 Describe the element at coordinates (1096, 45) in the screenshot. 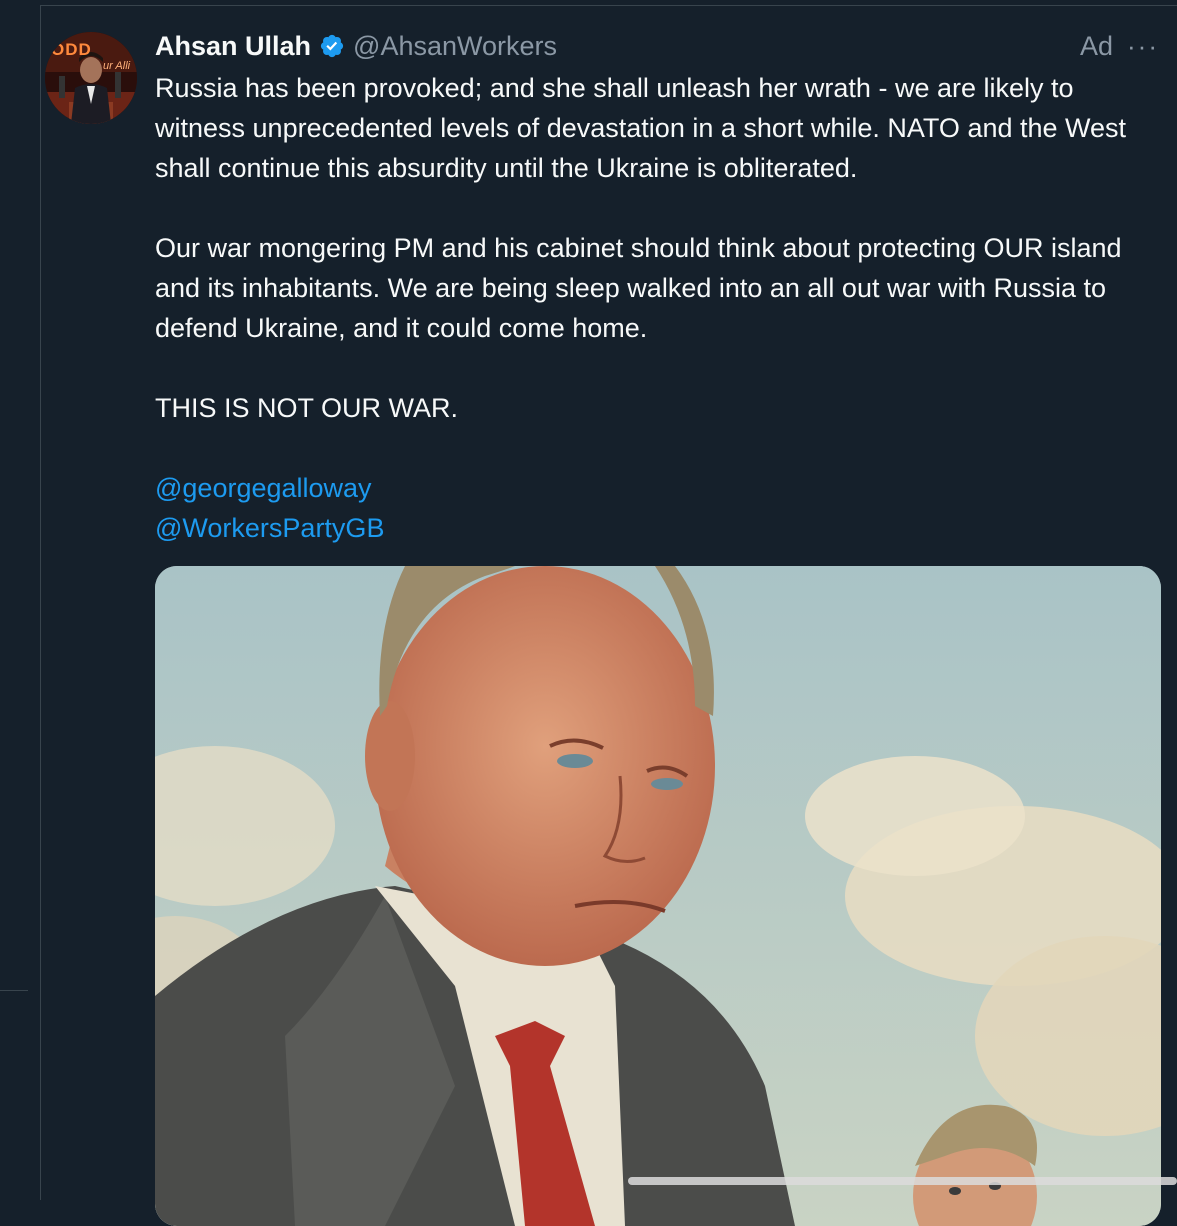

I see `ad-label: Ad` at that location.